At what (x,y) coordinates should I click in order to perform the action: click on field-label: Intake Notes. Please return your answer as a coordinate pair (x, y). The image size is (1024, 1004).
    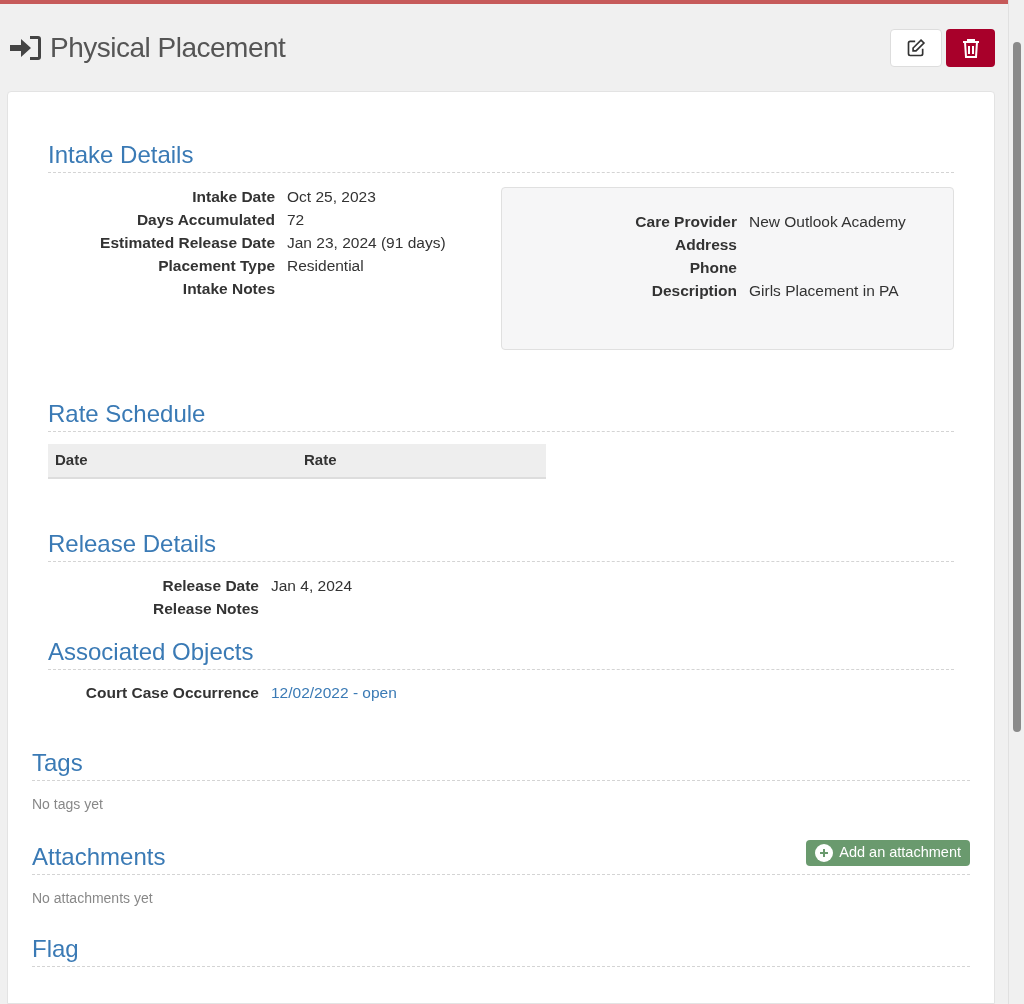
    Looking at the image, I should click on (228, 289).